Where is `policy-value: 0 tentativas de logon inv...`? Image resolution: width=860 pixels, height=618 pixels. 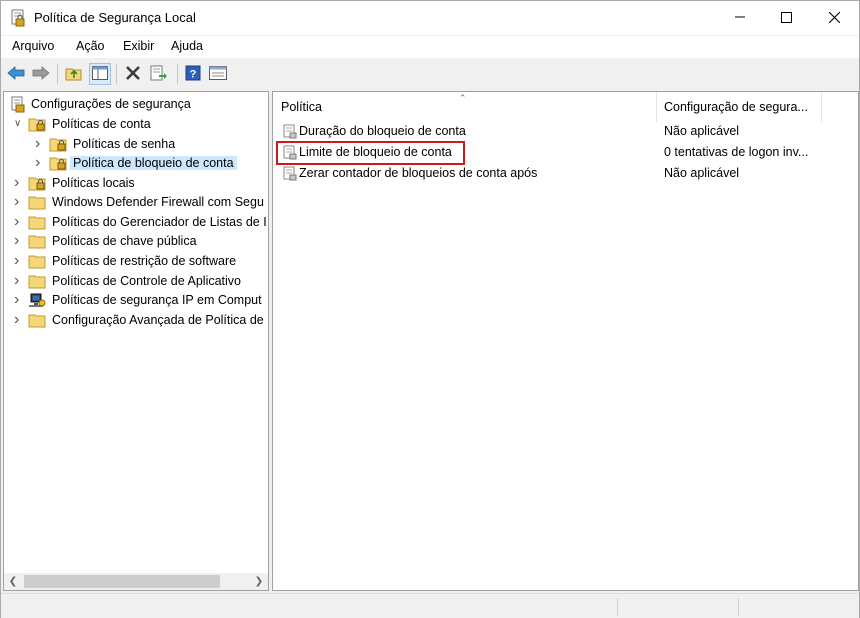 policy-value: 0 tentativas de logon inv... is located at coordinates (736, 152).